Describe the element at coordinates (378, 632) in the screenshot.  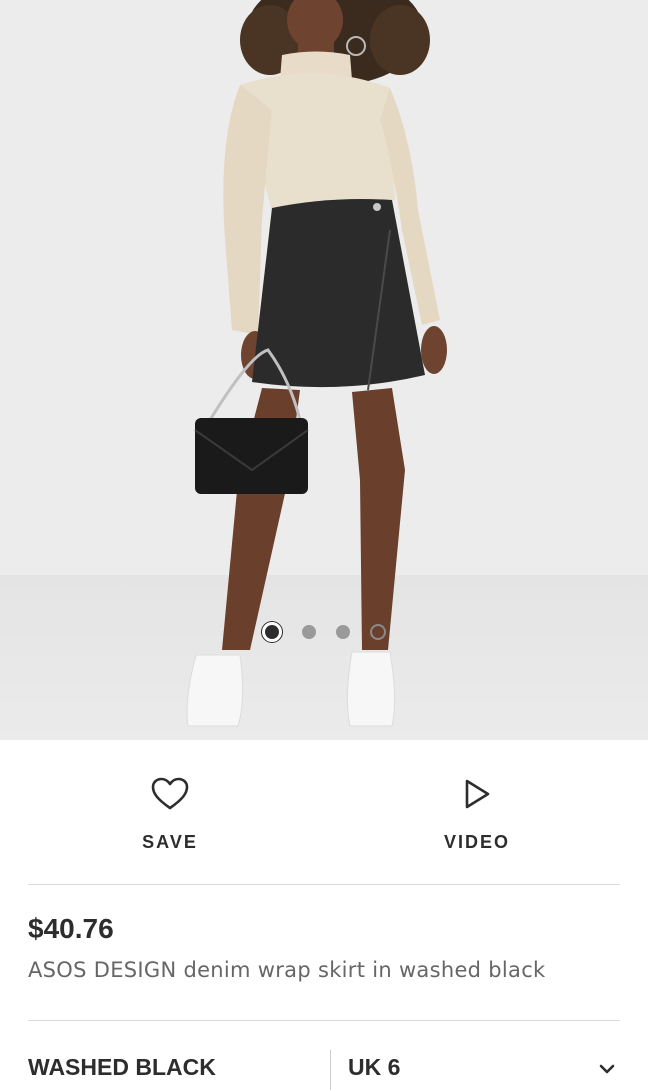
I see `gallery-dot-video` at that location.